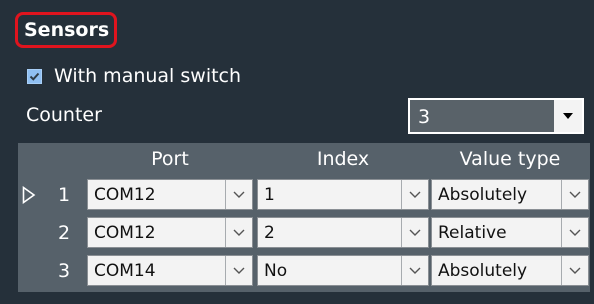 The height and width of the screenshot is (304, 594). What do you see at coordinates (472, 233) in the screenshot?
I see `value-type-value: Relative` at bounding box center [472, 233].